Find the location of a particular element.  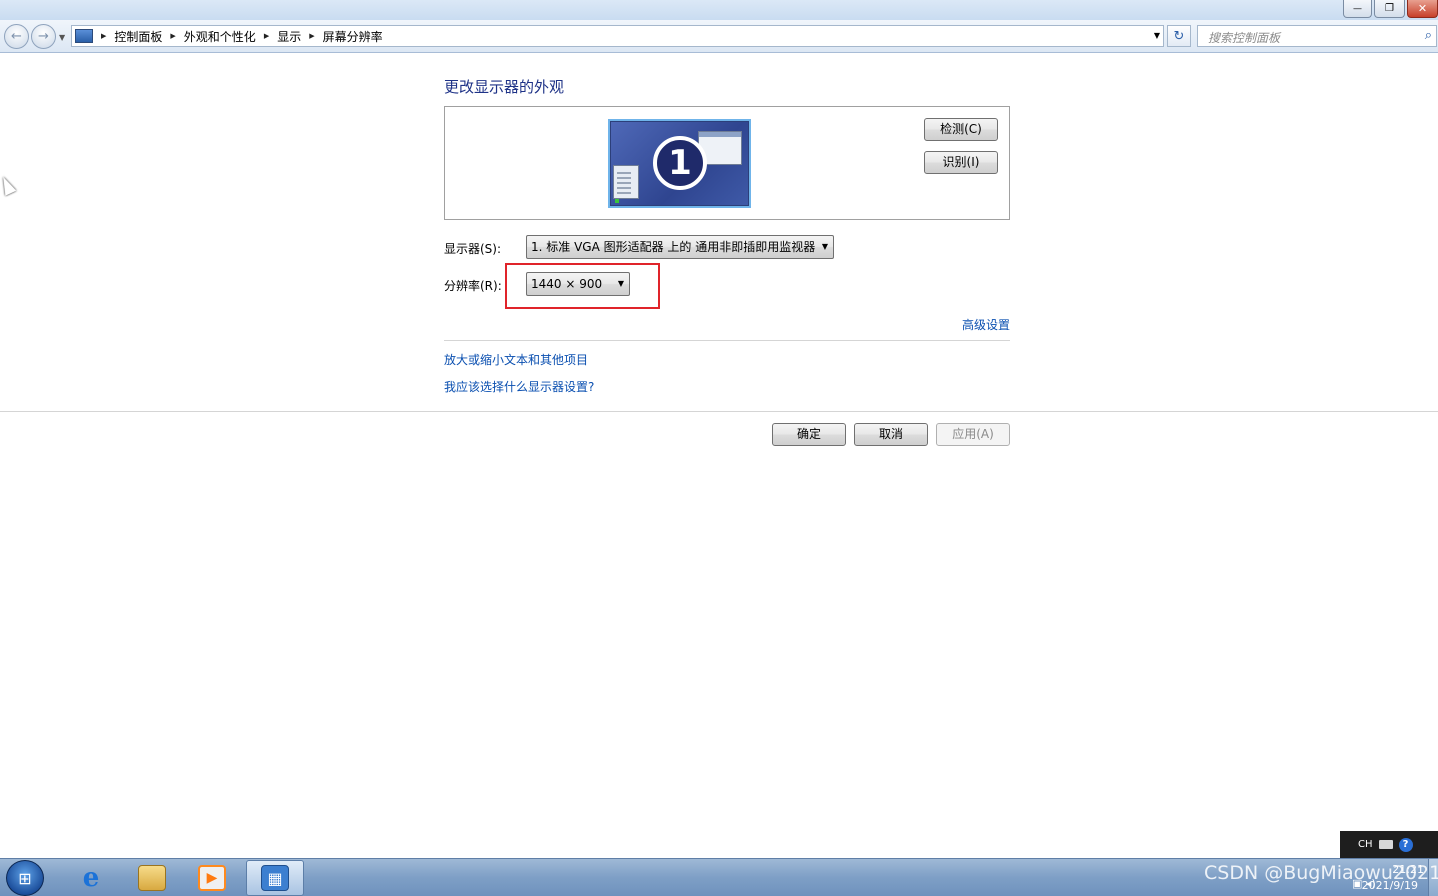

forward-arrow-icon: → is located at coordinates (43, 36).